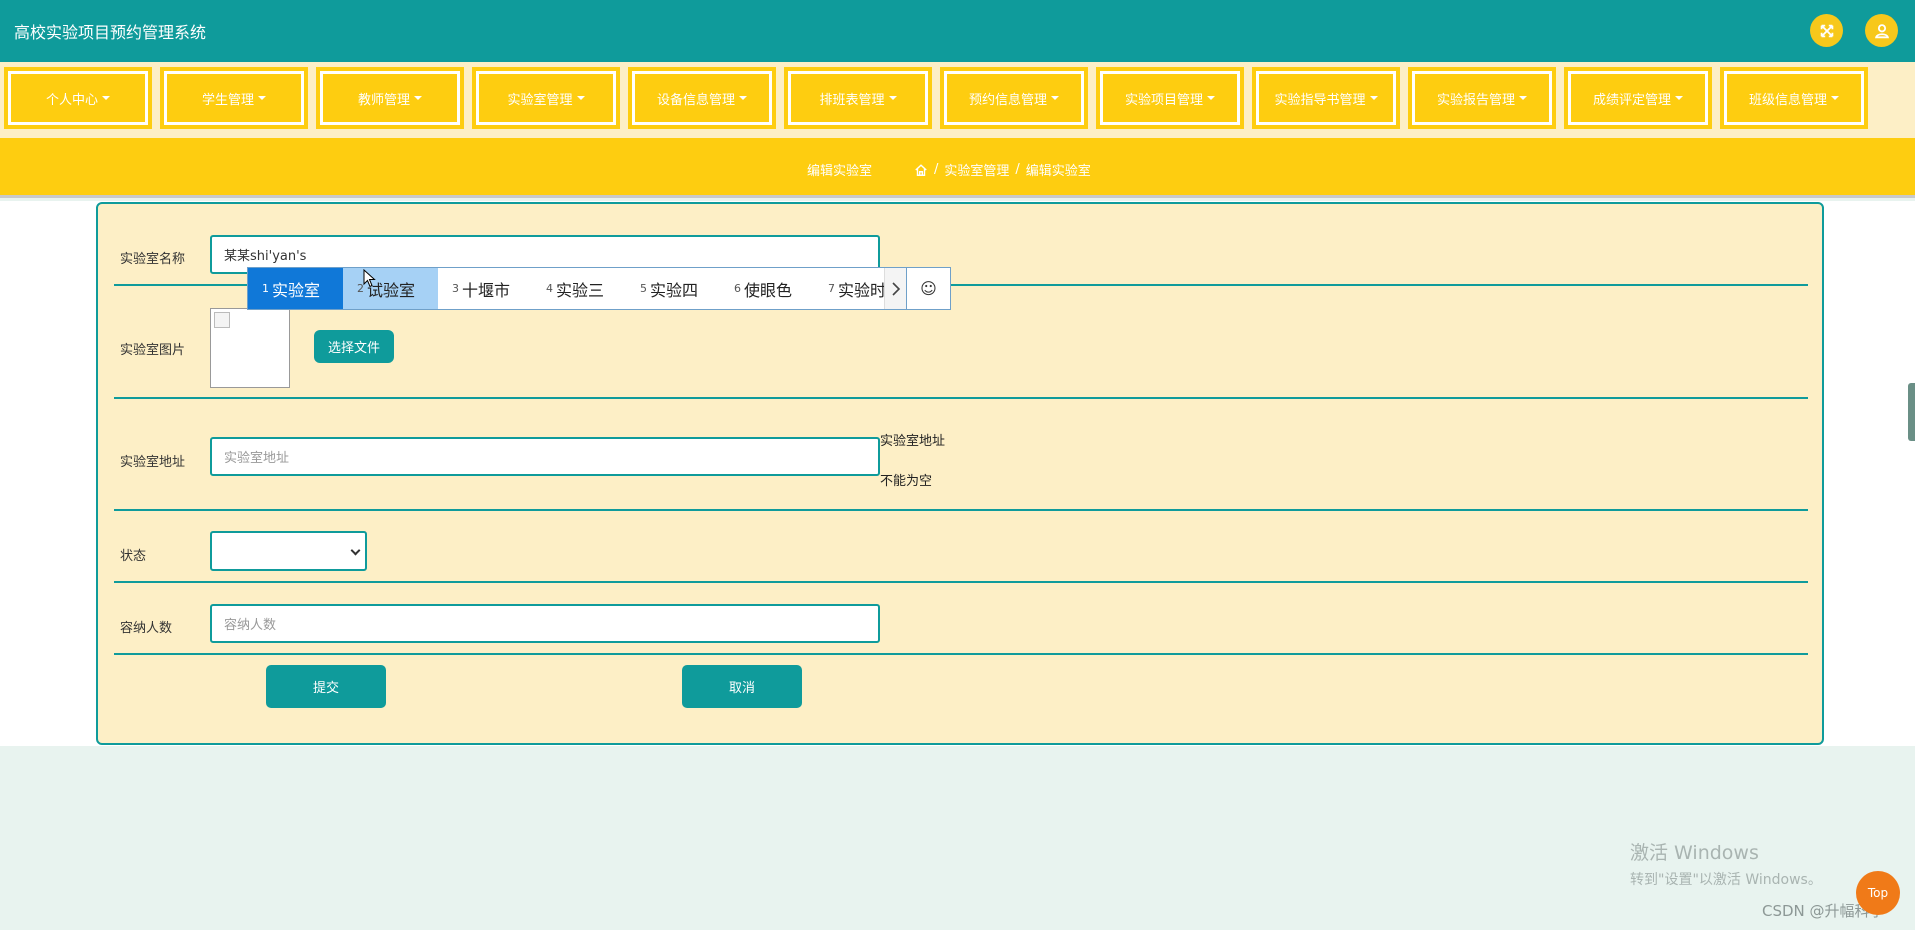 Image resolution: width=1915 pixels, height=930 pixels. I want to click on nav-item-schedule: 排班表管理, so click(858, 98).